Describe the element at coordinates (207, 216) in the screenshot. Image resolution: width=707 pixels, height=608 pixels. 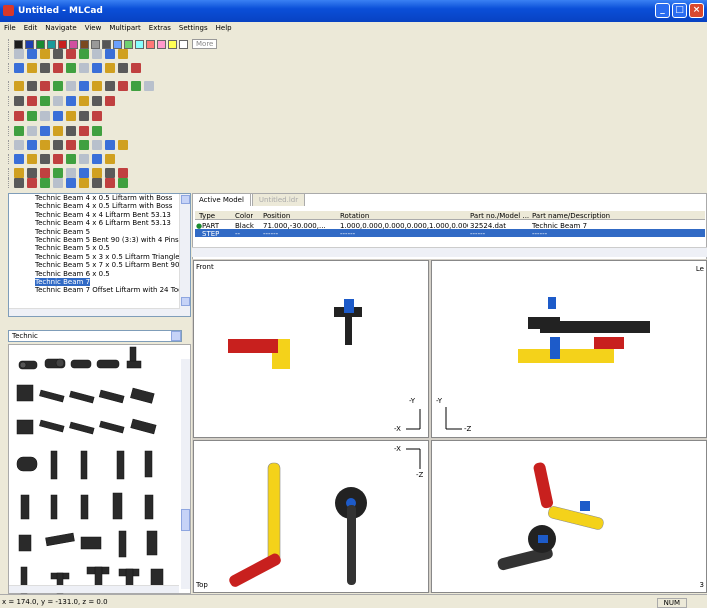
I see `col-type: Type` at that location.